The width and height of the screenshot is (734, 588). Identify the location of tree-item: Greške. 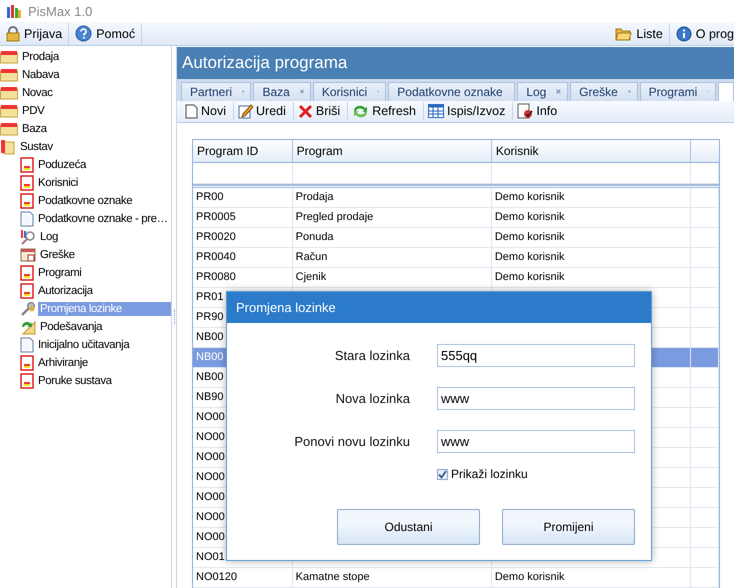
(104, 255).